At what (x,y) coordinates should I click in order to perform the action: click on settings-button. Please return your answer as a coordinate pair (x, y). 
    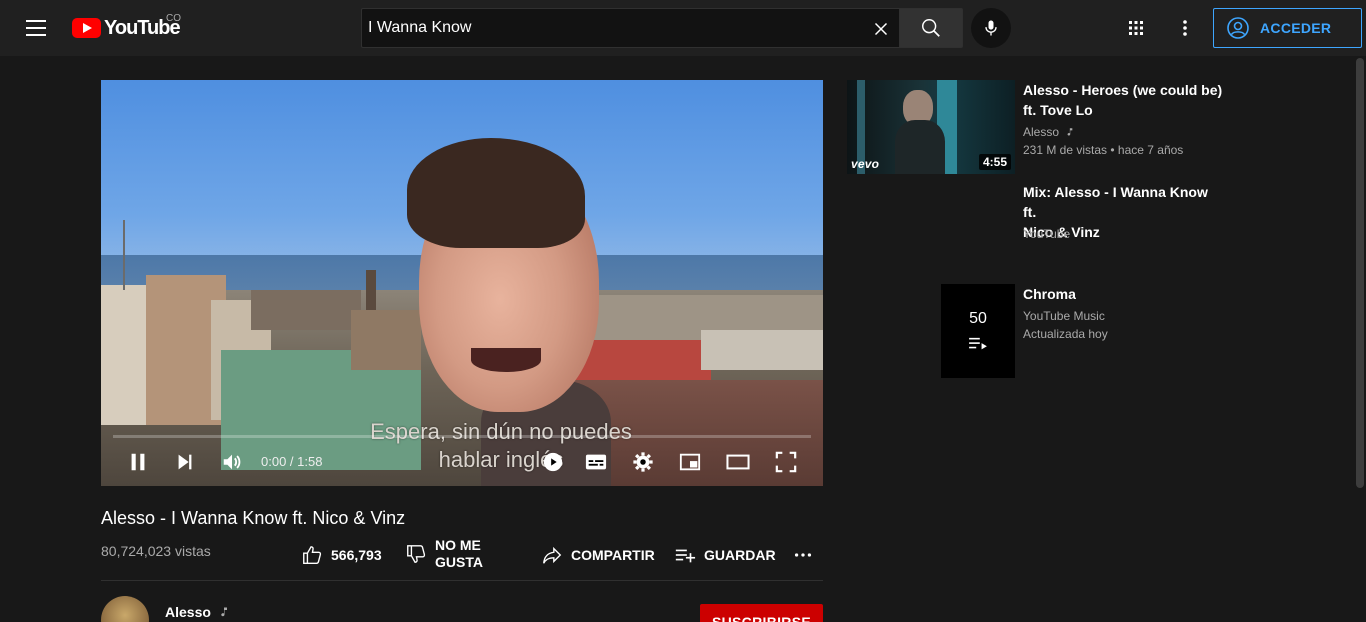
    Looking at the image, I should click on (643, 462).